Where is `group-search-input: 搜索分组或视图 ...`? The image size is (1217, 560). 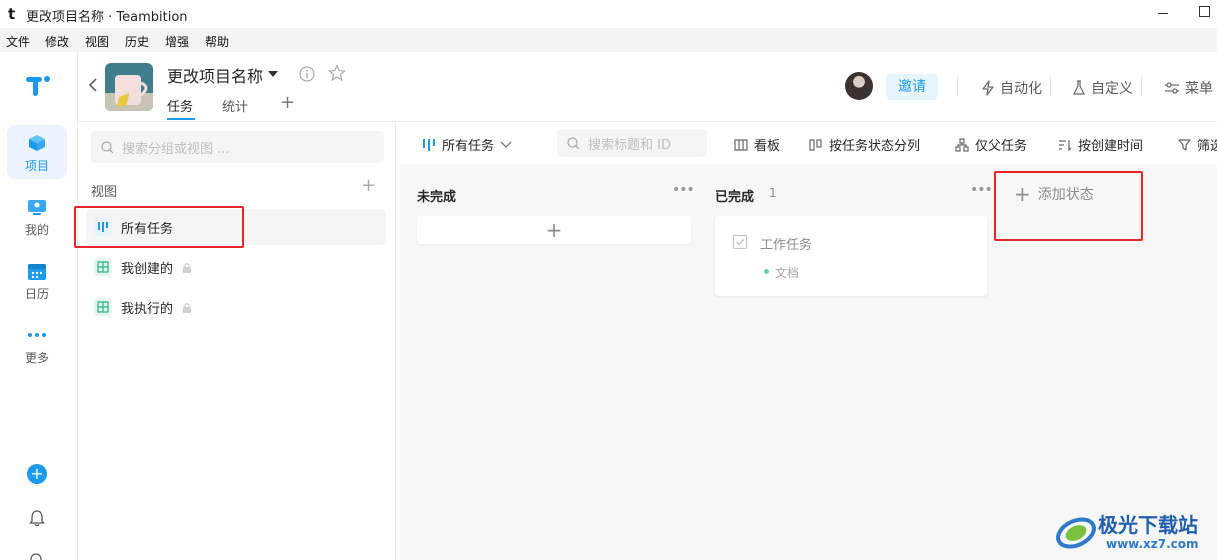
group-search-input: 搜索分组或视图 ... is located at coordinates (237, 147).